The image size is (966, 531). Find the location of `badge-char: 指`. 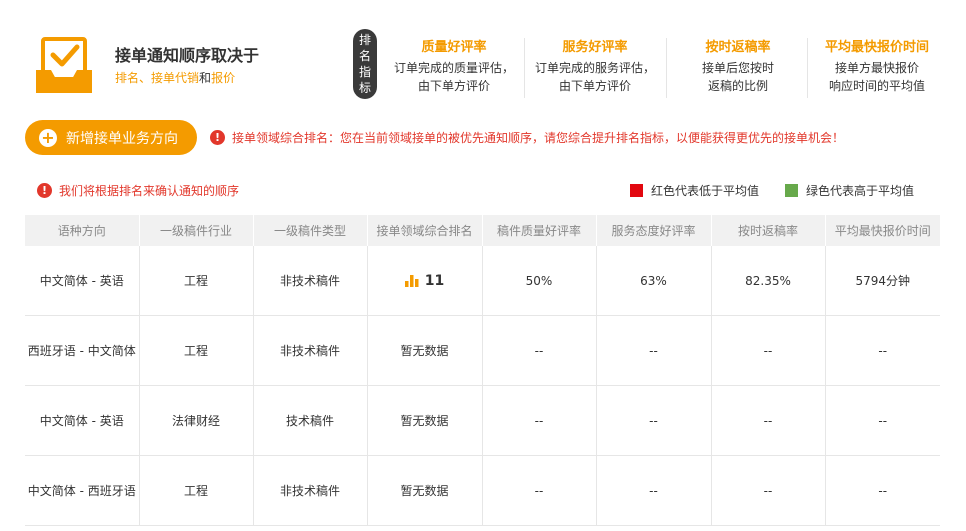

badge-char: 指 is located at coordinates (364, 72).